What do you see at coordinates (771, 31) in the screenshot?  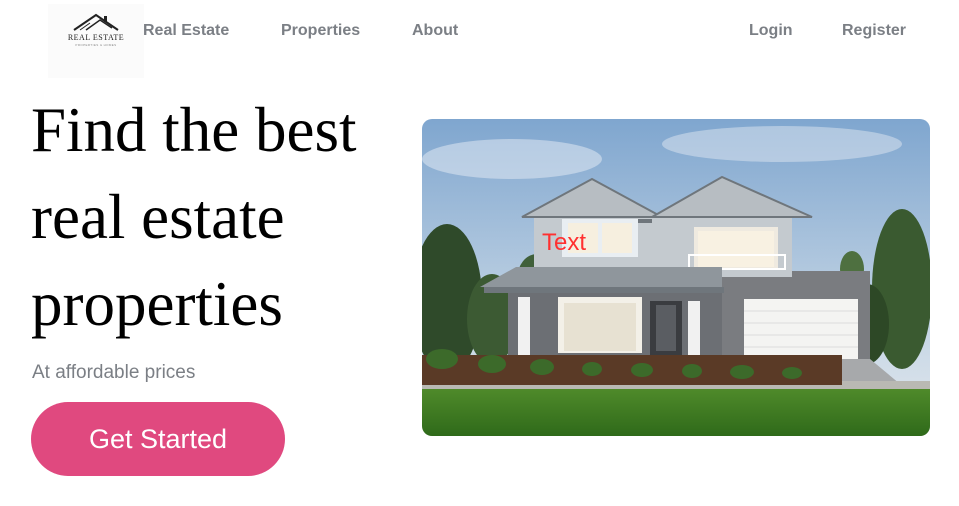 I see `nav-link-login: Login` at bounding box center [771, 31].